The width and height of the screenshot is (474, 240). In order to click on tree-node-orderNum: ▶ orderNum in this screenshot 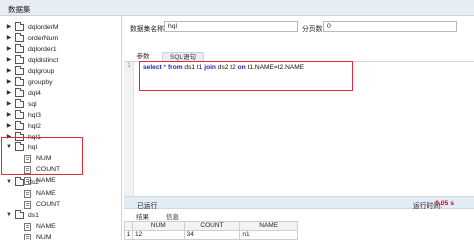, I will do `click(32, 38)`.